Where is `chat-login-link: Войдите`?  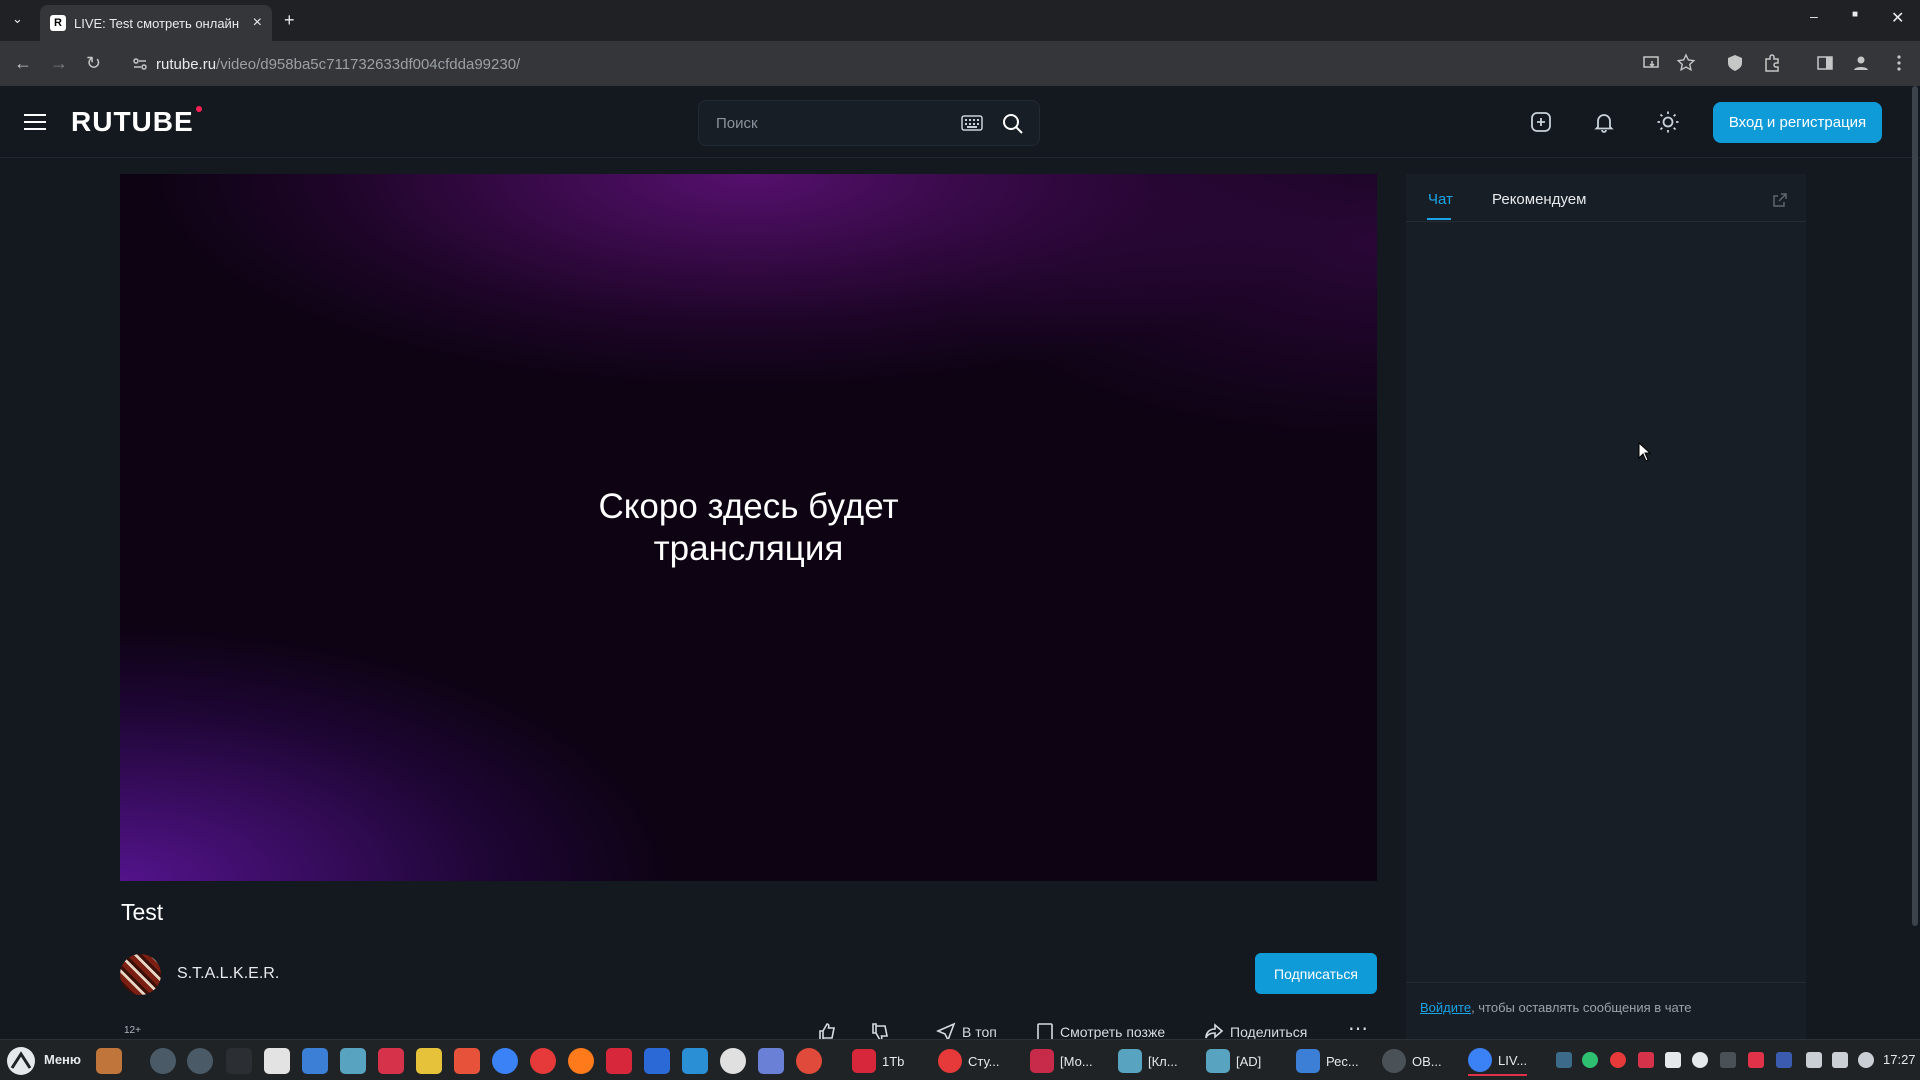
chat-login-link: Войдите is located at coordinates (1445, 1007).